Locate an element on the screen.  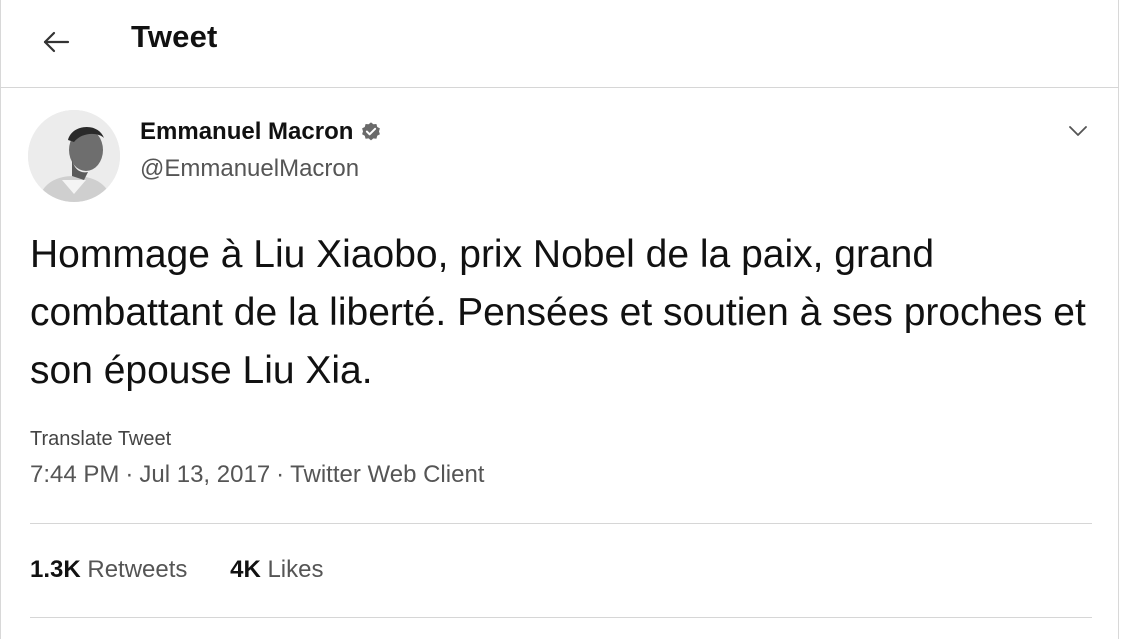
retweets-count: 1.3K is located at coordinates (55, 569).